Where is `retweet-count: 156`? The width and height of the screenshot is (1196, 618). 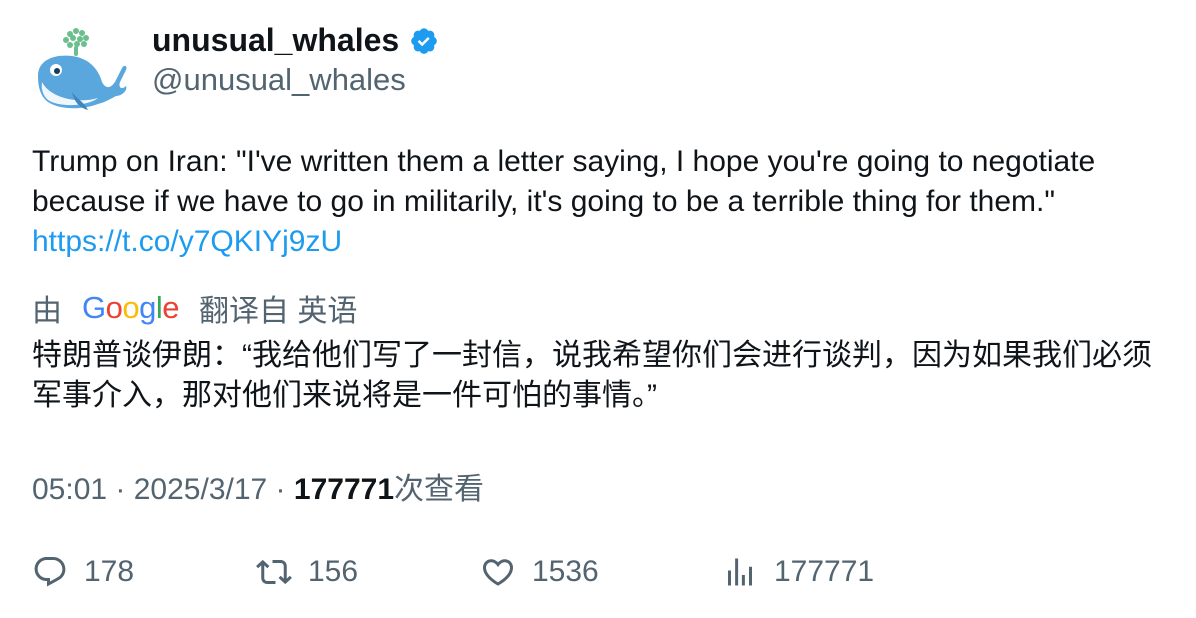
retweet-count: 156 is located at coordinates (333, 571).